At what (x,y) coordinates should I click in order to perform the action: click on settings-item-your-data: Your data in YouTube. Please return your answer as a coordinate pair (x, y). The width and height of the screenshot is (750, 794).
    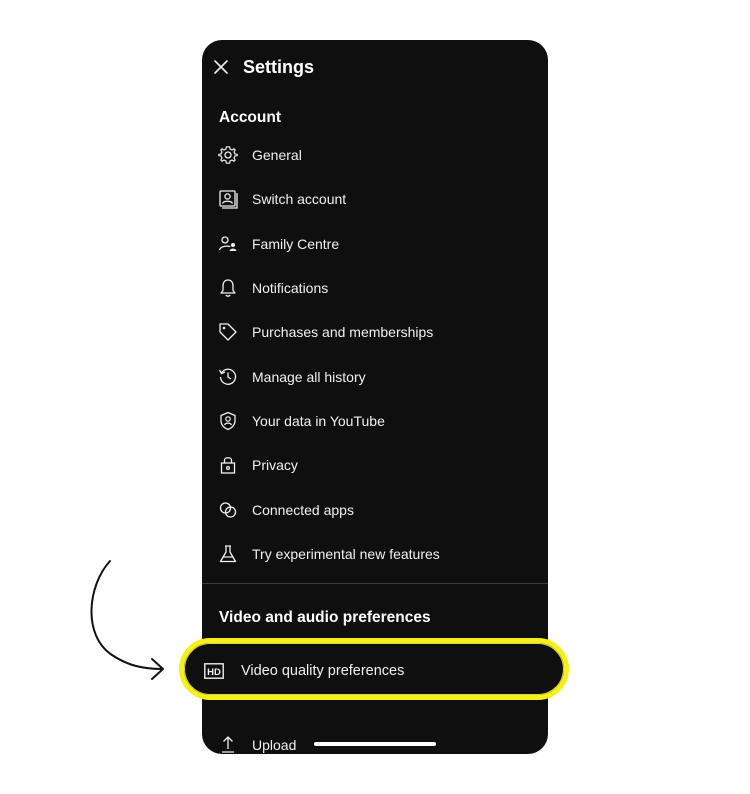
    Looking at the image, I should click on (375, 421).